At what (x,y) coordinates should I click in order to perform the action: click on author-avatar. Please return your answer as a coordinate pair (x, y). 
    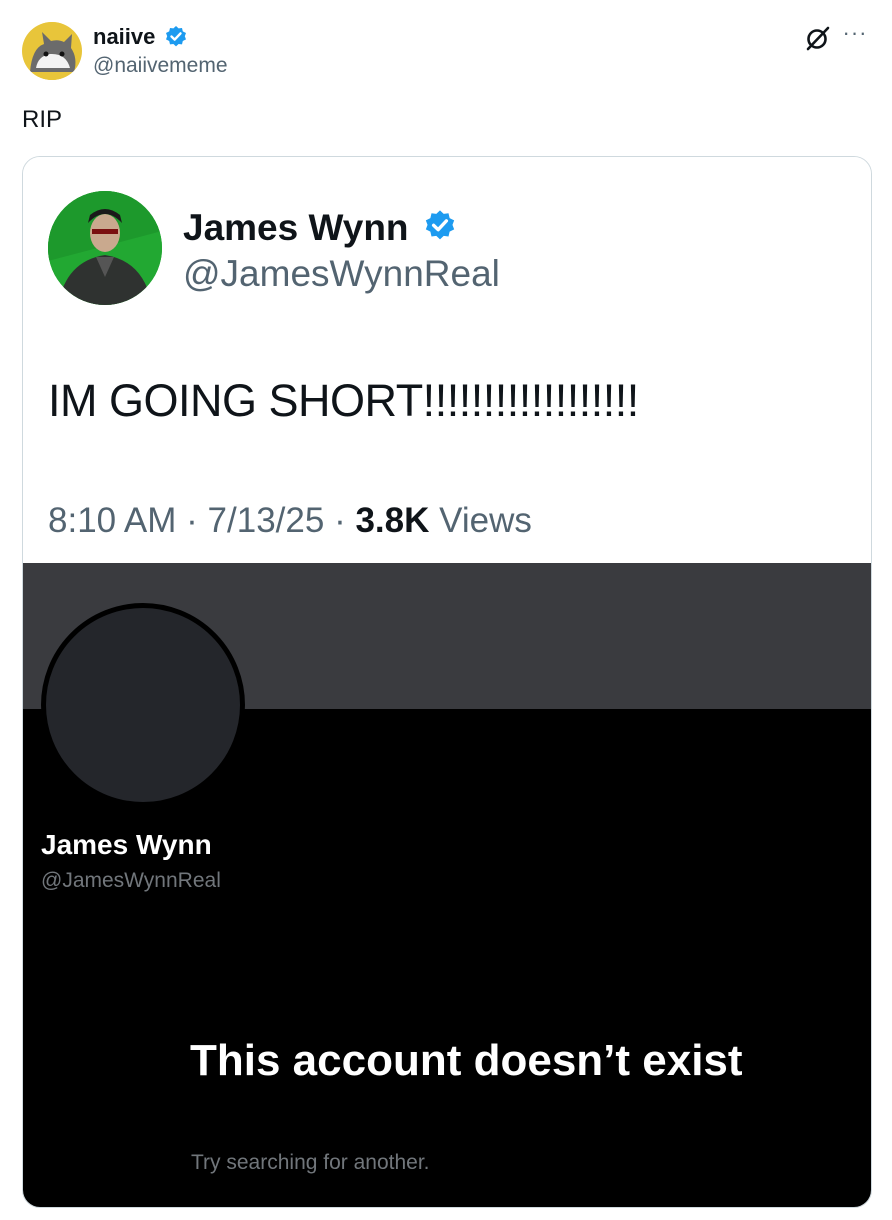
    Looking at the image, I should click on (52, 51).